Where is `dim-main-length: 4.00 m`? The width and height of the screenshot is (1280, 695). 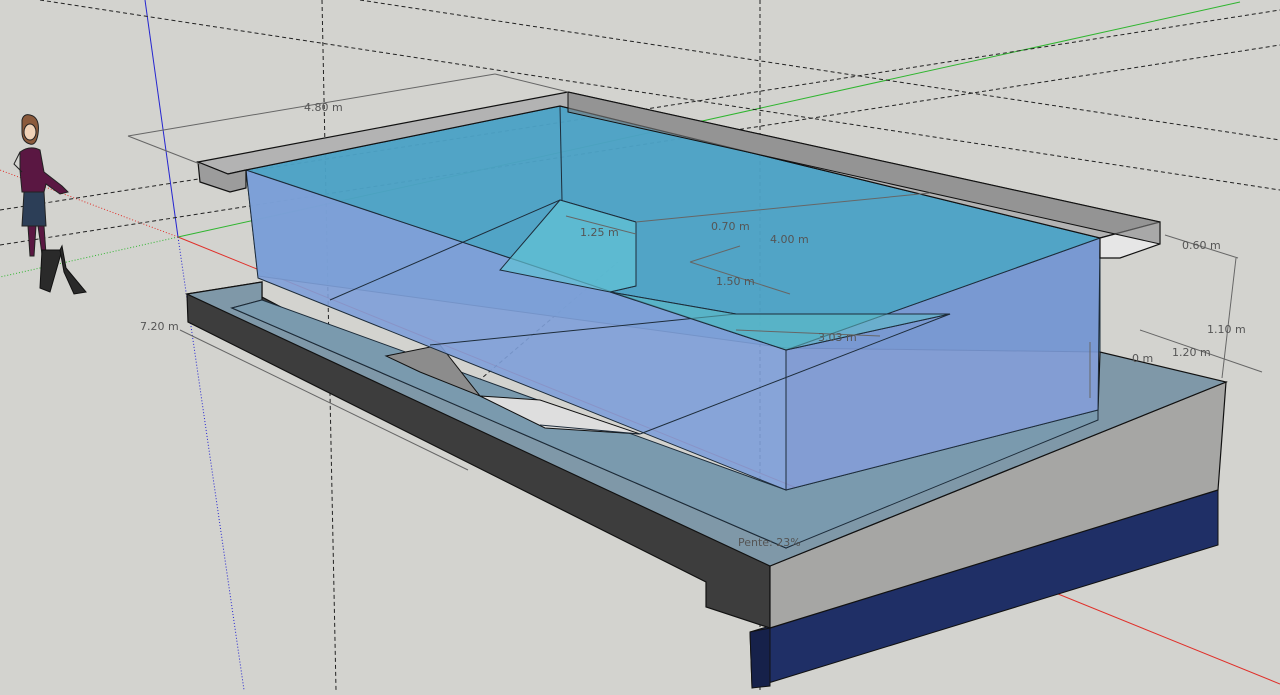 dim-main-length: 4.00 m is located at coordinates (789, 239).